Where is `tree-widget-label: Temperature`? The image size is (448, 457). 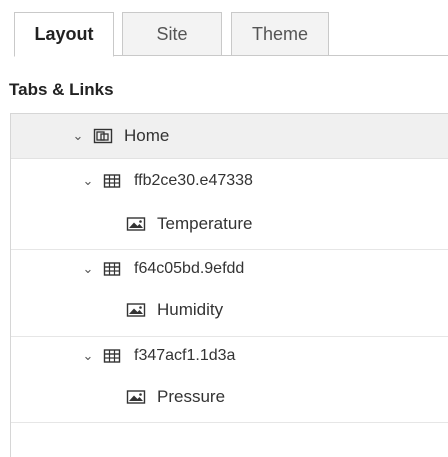
tree-widget-label: Temperature is located at coordinates (205, 223).